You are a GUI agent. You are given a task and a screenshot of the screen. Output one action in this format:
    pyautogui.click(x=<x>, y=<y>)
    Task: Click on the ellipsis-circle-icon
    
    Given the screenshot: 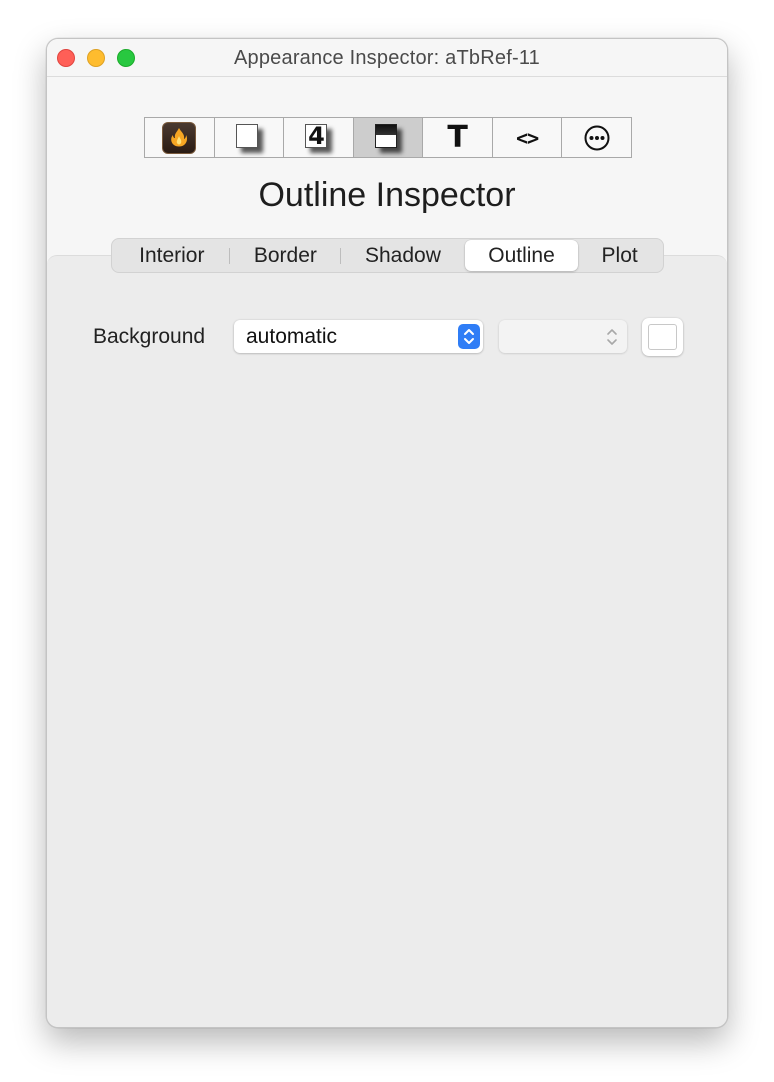 What is the action you would take?
    pyautogui.click(x=597, y=137)
    